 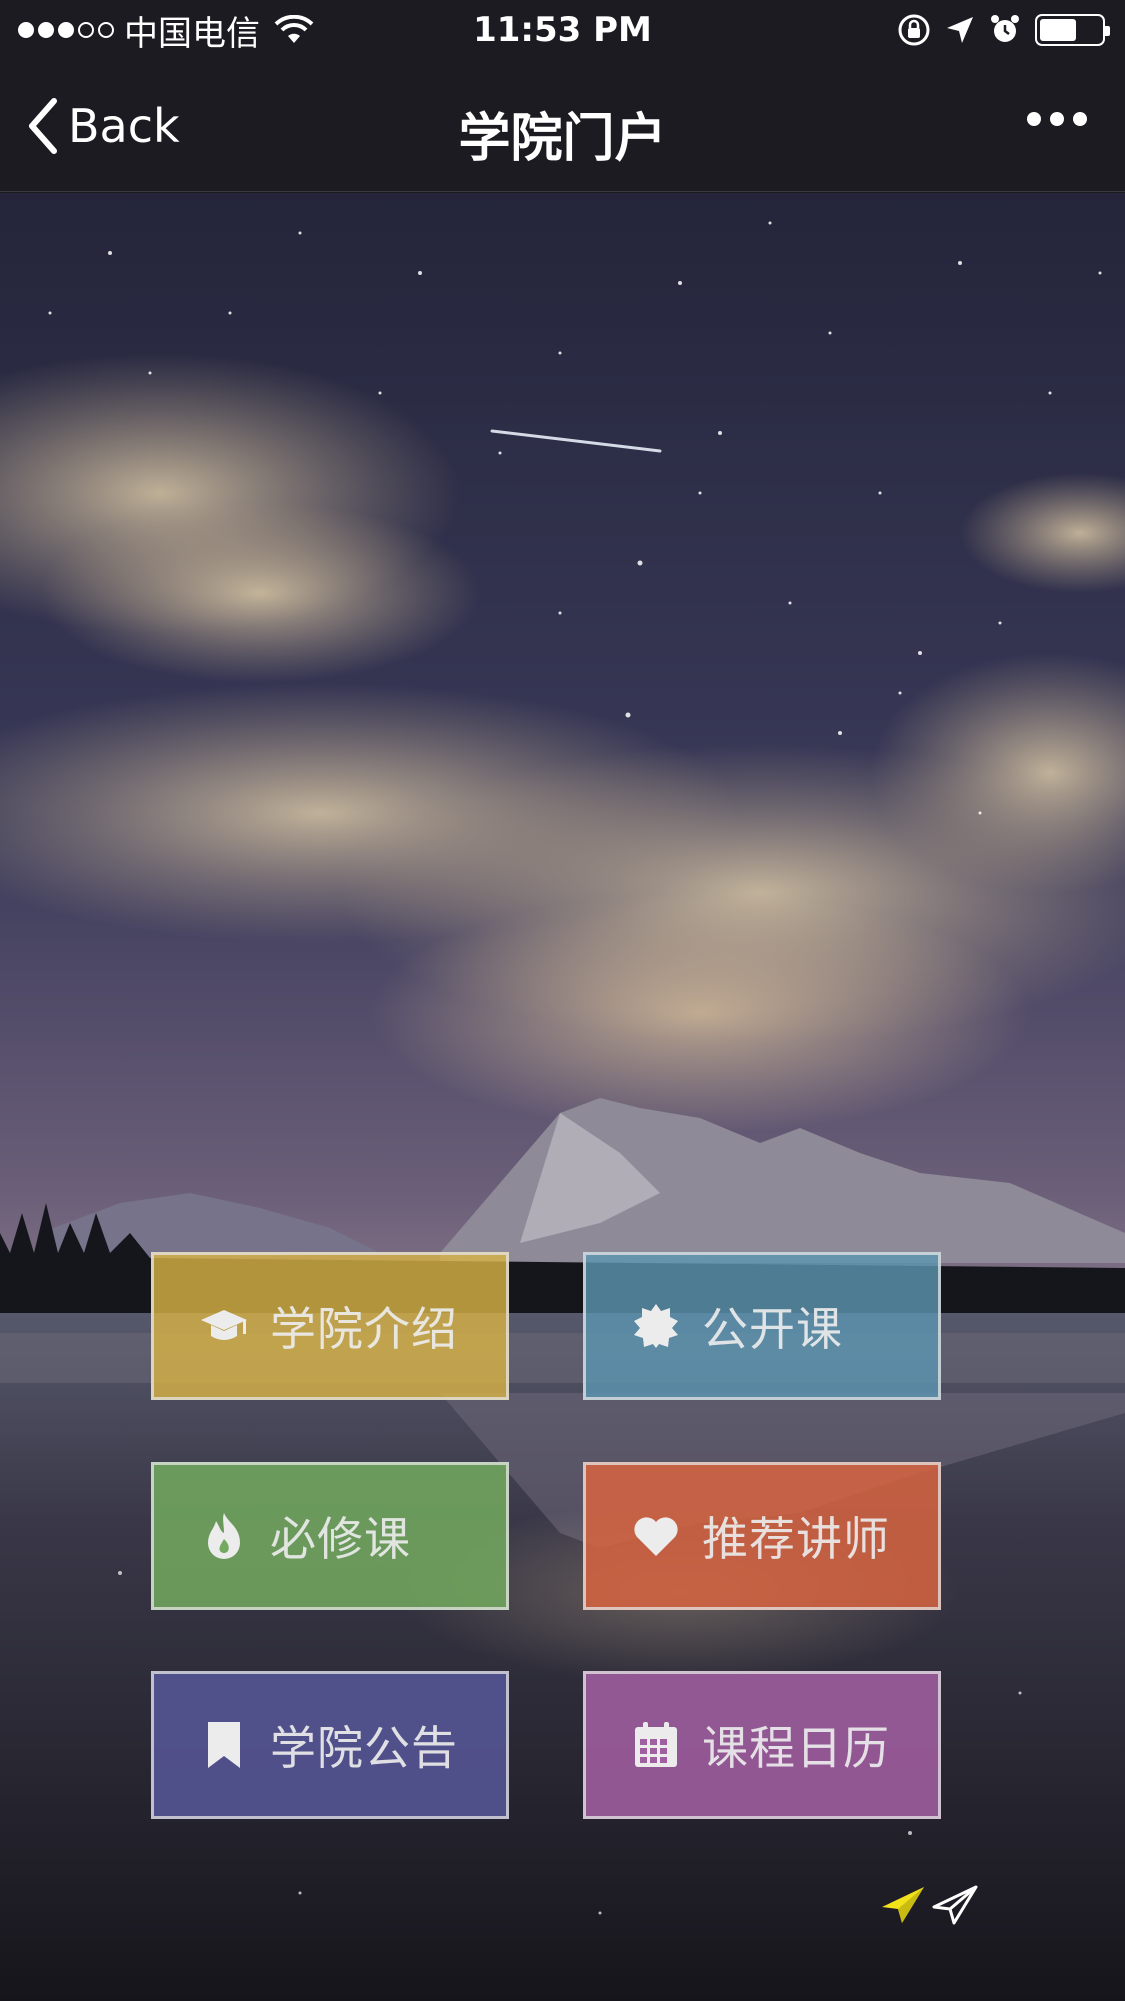 I want to click on tile-college-intro: 学院介绍, so click(x=330, y=1326).